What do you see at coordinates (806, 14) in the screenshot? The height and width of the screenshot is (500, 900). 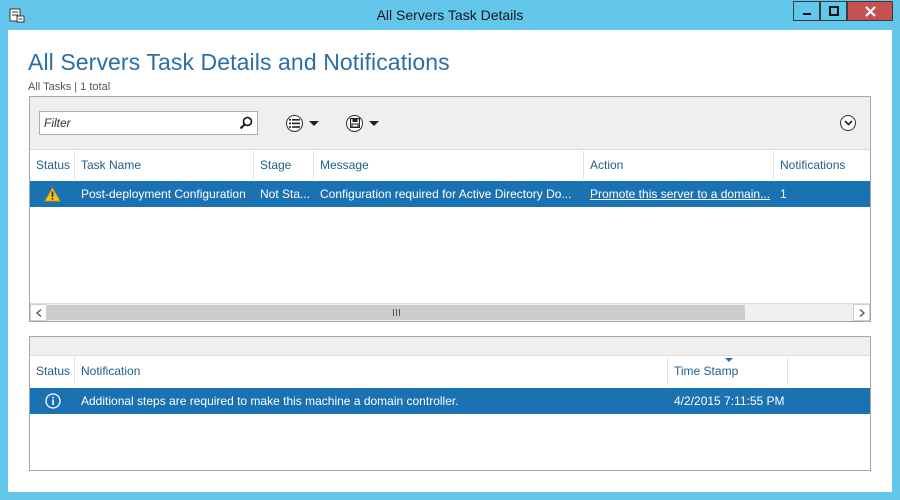 I see `minimize-icon` at bounding box center [806, 14].